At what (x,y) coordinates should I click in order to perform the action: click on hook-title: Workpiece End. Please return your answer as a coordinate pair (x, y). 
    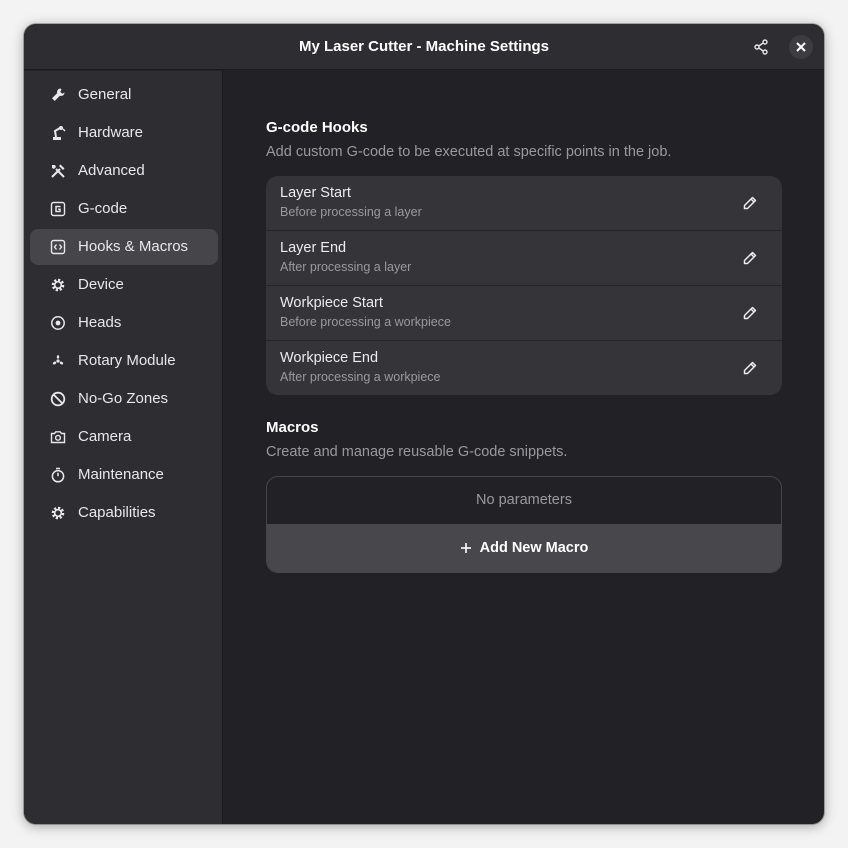
    Looking at the image, I should click on (329, 358).